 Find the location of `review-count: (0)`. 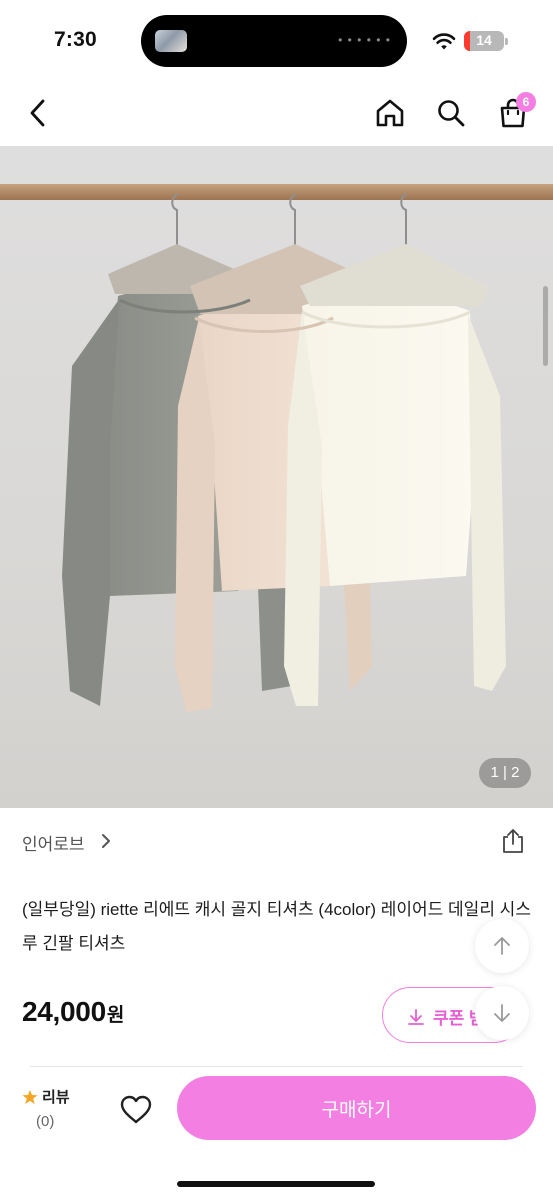

review-count: (0) is located at coordinates (45, 1121).